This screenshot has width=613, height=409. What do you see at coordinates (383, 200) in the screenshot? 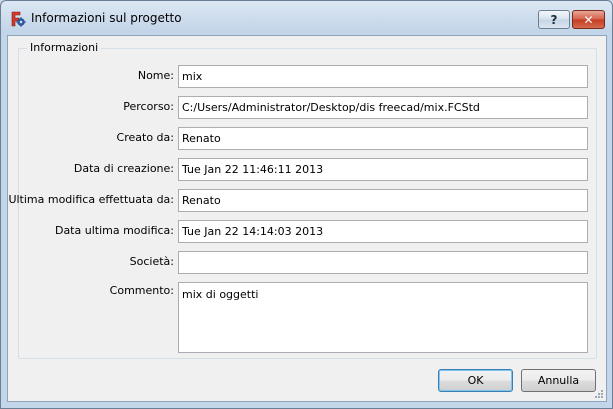
I see `last-modified-by-field: Renato` at bounding box center [383, 200].